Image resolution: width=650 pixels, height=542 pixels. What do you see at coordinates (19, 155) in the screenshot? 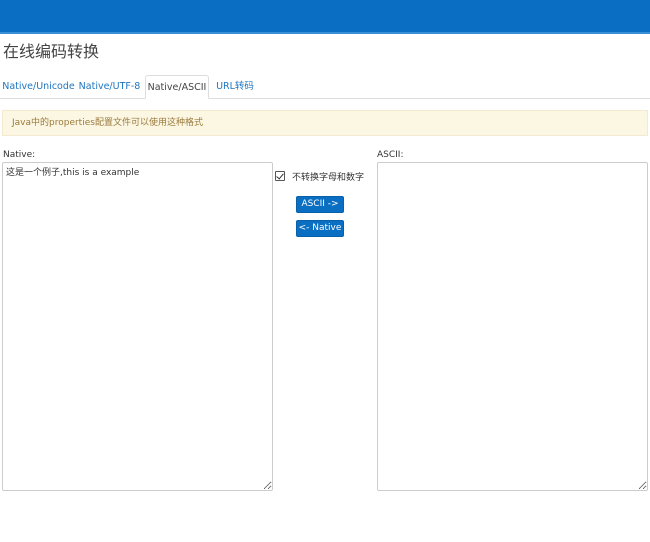
I see `native-label: Native:` at bounding box center [19, 155].